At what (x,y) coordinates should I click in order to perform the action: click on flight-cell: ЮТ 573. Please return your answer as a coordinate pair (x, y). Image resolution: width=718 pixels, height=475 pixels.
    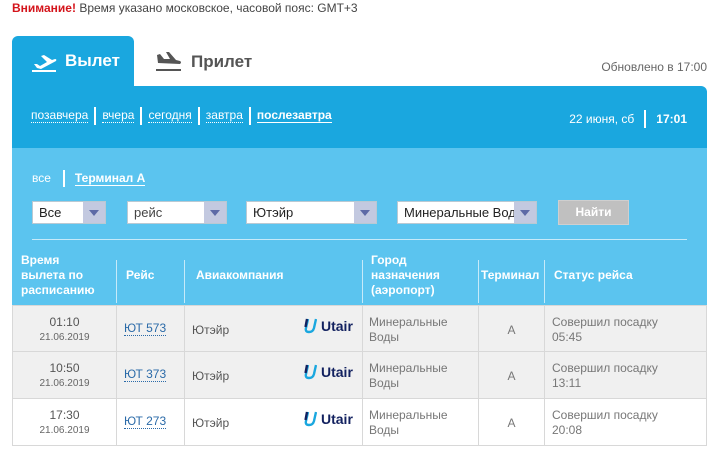
    Looking at the image, I should click on (151, 329).